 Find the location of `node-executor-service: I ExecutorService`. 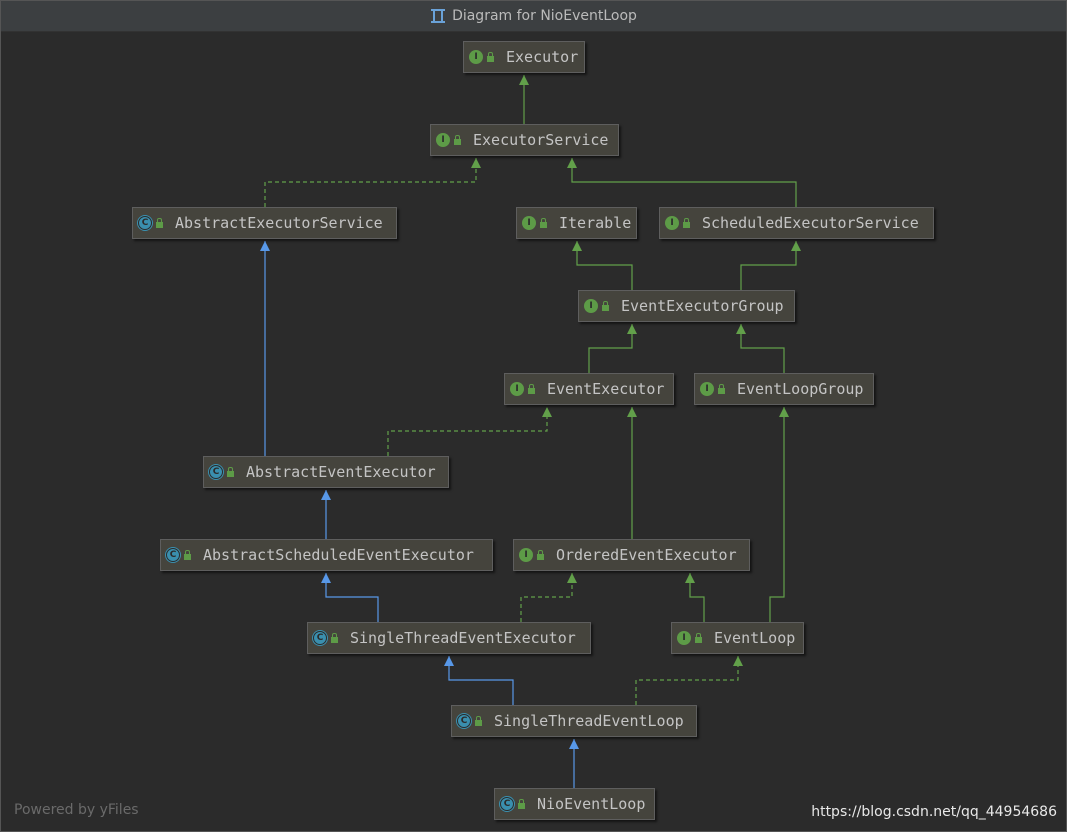

node-executor-service: I ExecutorService is located at coordinates (524, 140).